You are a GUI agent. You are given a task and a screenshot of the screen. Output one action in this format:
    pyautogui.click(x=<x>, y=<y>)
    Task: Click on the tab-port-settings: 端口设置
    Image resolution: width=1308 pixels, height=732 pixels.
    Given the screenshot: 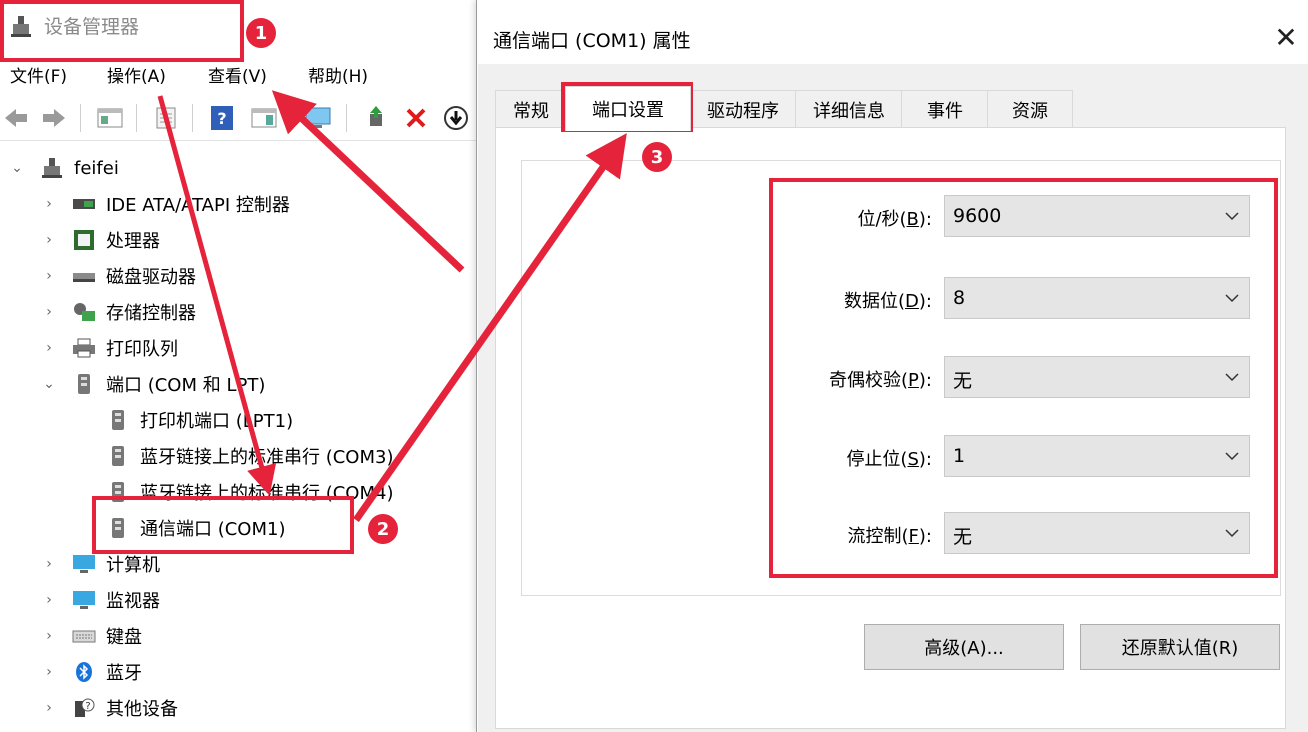 What is the action you would take?
    pyautogui.click(x=628, y=108)
    